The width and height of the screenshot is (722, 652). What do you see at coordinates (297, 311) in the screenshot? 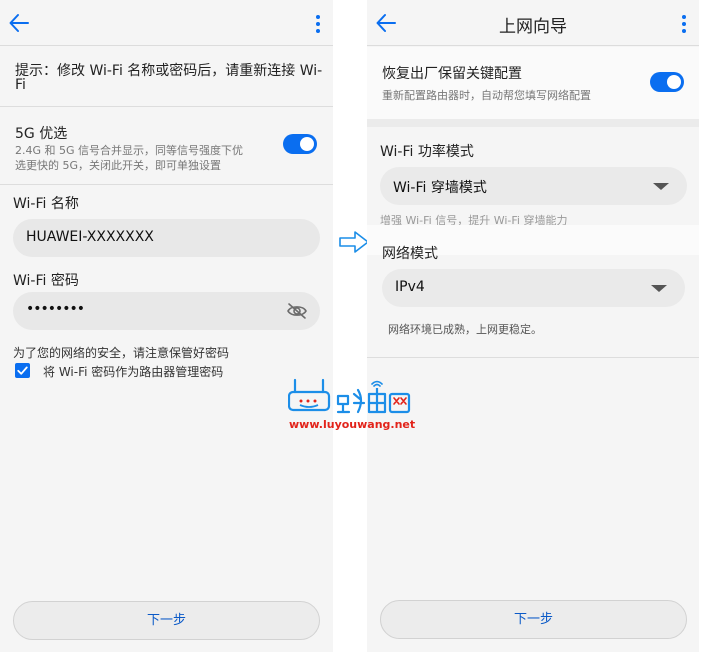
I see `eye-off-icon` at bounding box center [297, 311].